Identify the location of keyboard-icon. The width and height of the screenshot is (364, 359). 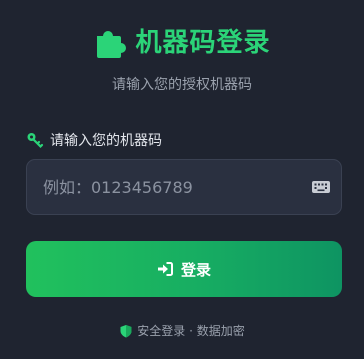
(321, 187).